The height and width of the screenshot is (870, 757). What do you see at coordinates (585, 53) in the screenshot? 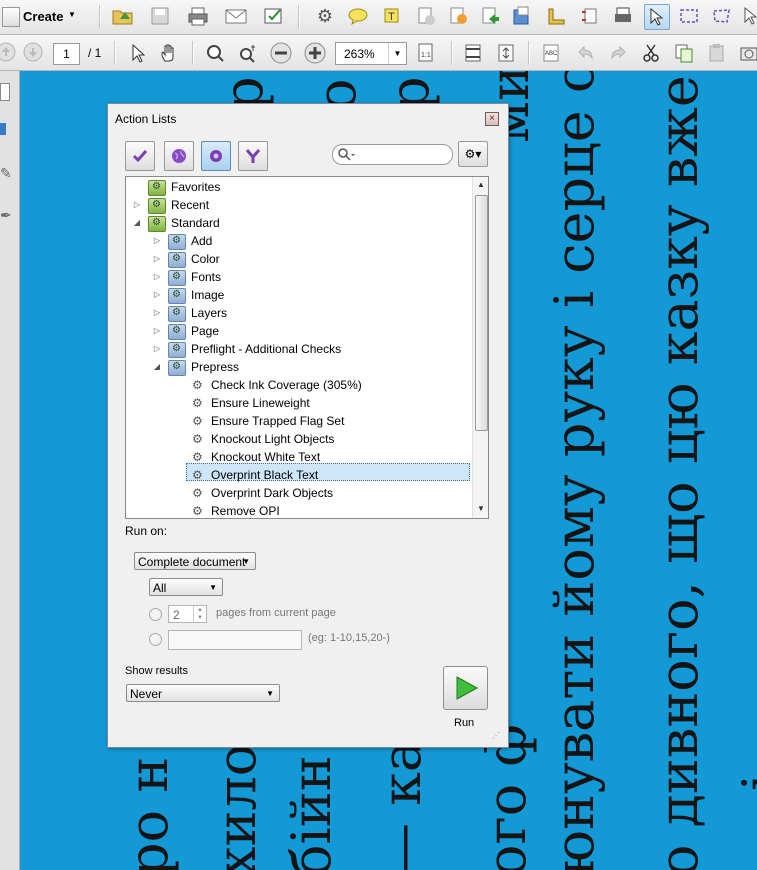
I see `undo-icon` at bounding box center [585, 53].